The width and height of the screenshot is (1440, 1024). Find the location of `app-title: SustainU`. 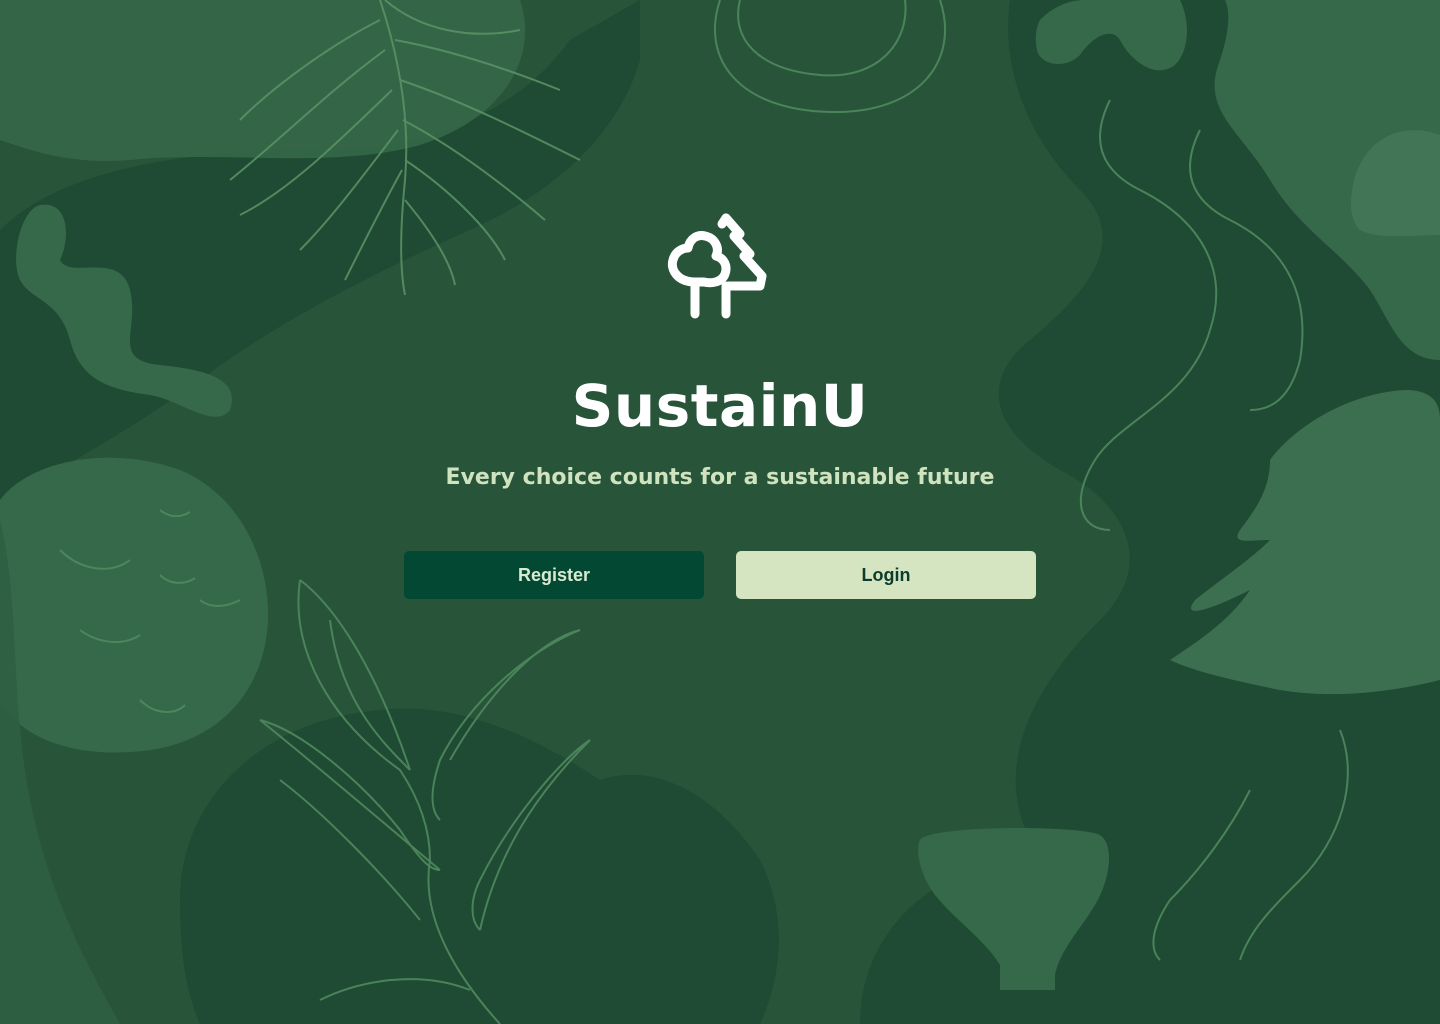

app-title: SustainU is located at coordinates (720, 406).